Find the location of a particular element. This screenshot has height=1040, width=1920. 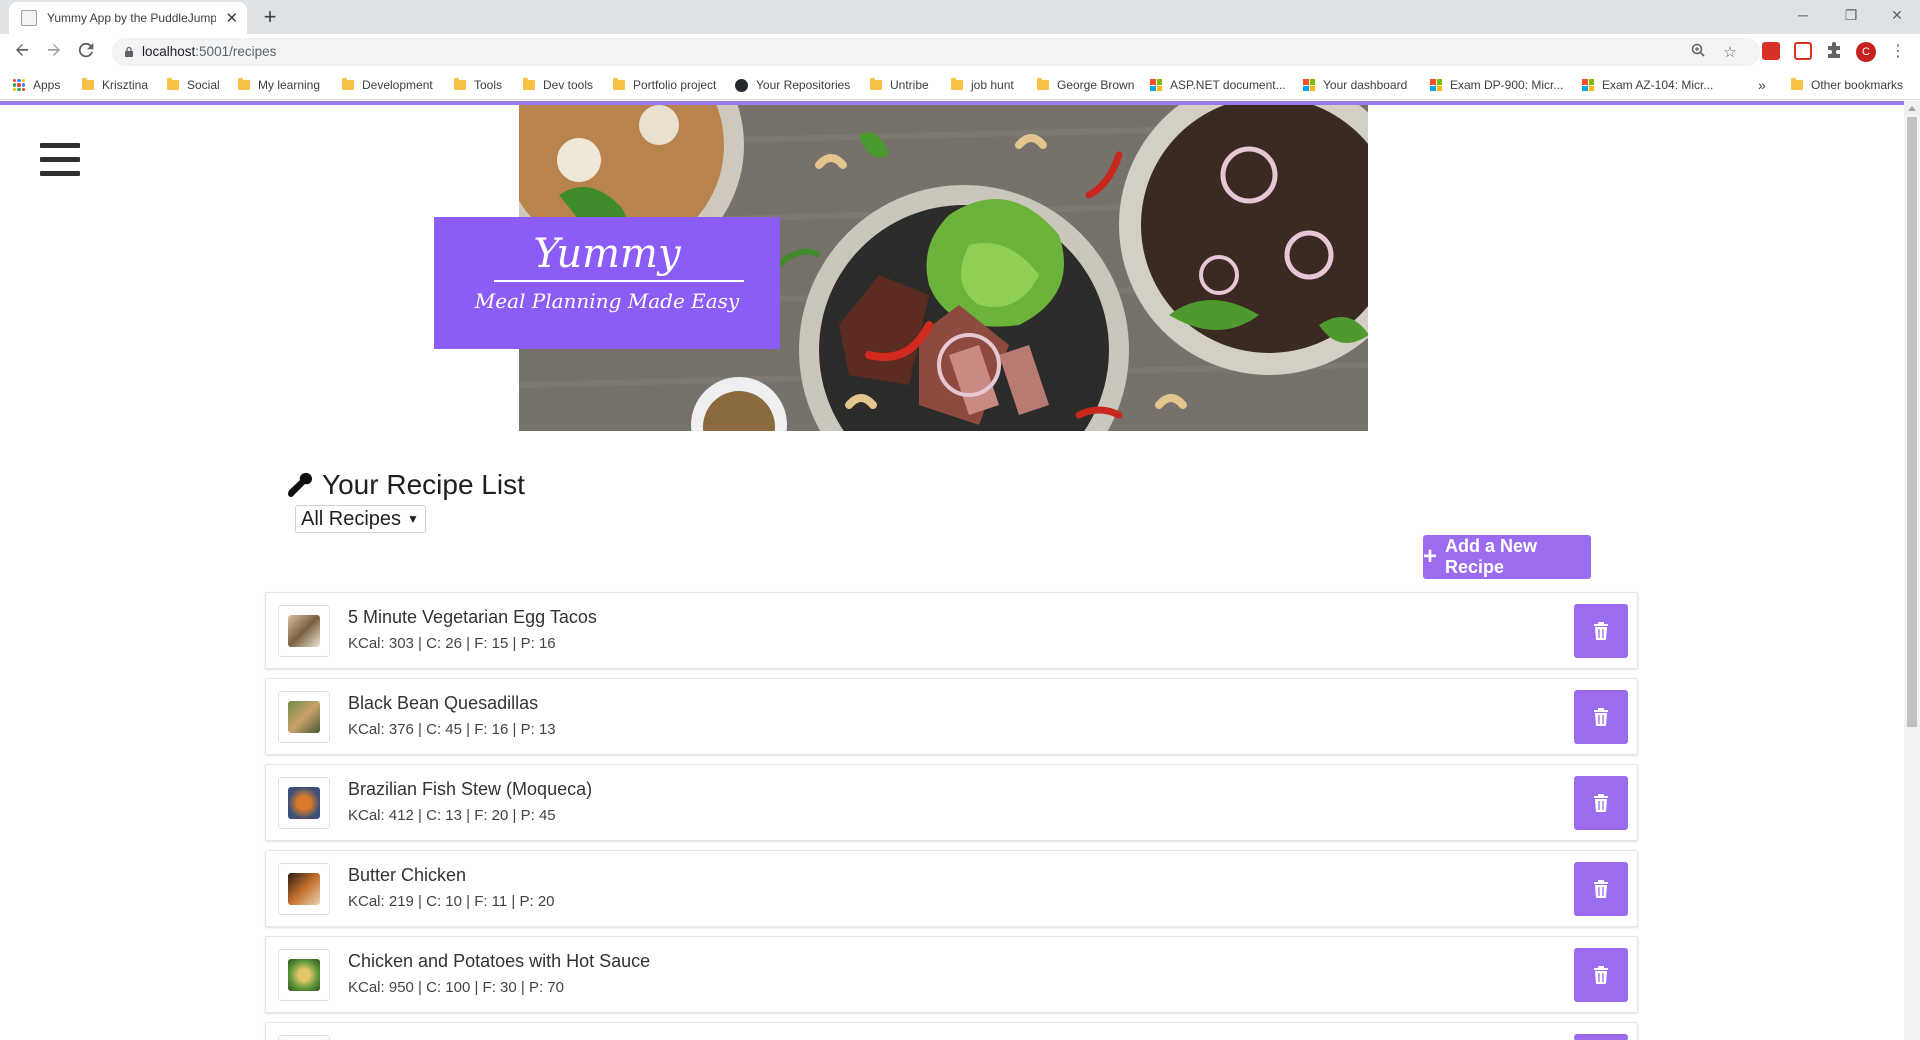

yummy-logo: Yummy Meal Planning Made Easy is located at coordinates (607, 283).